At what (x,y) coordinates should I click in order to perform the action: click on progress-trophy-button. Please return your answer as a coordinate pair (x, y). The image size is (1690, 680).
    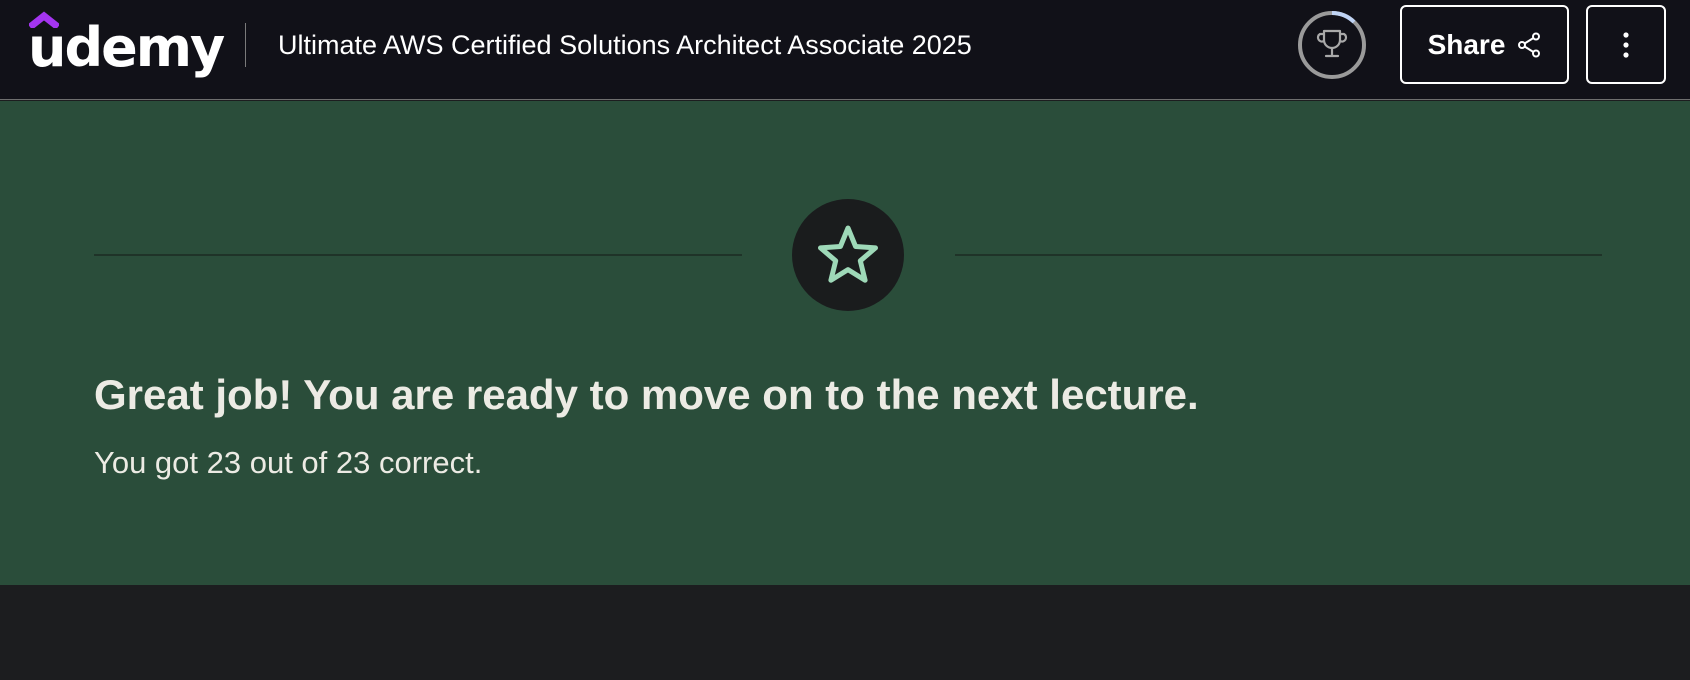
    Looking at the image, I should click on (1332, 45).